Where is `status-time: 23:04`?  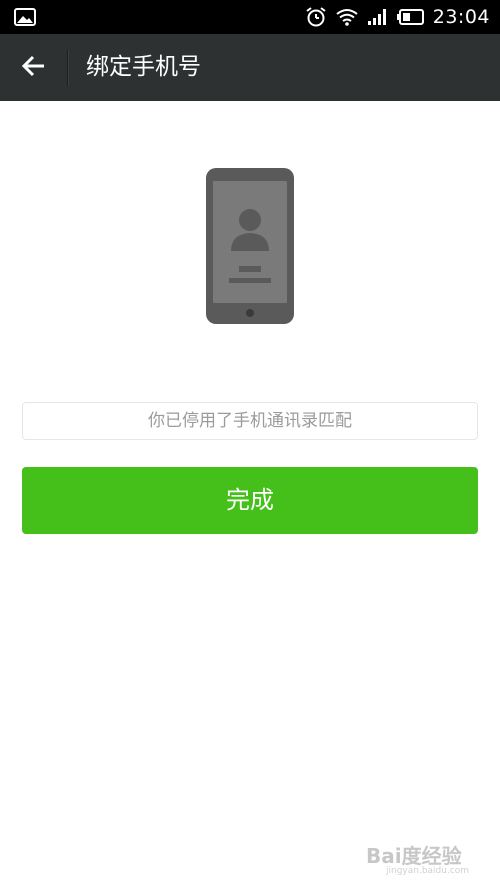
status-time: 23:04 is located at coordinates (461, 17).